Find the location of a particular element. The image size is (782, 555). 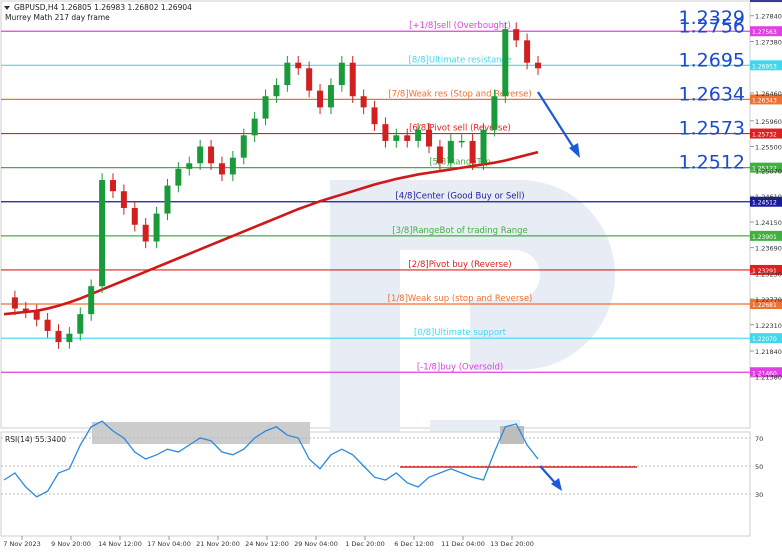

murrey-level-label: [3/8]RangeBot of trading Range is located at coordinates (459, 231).